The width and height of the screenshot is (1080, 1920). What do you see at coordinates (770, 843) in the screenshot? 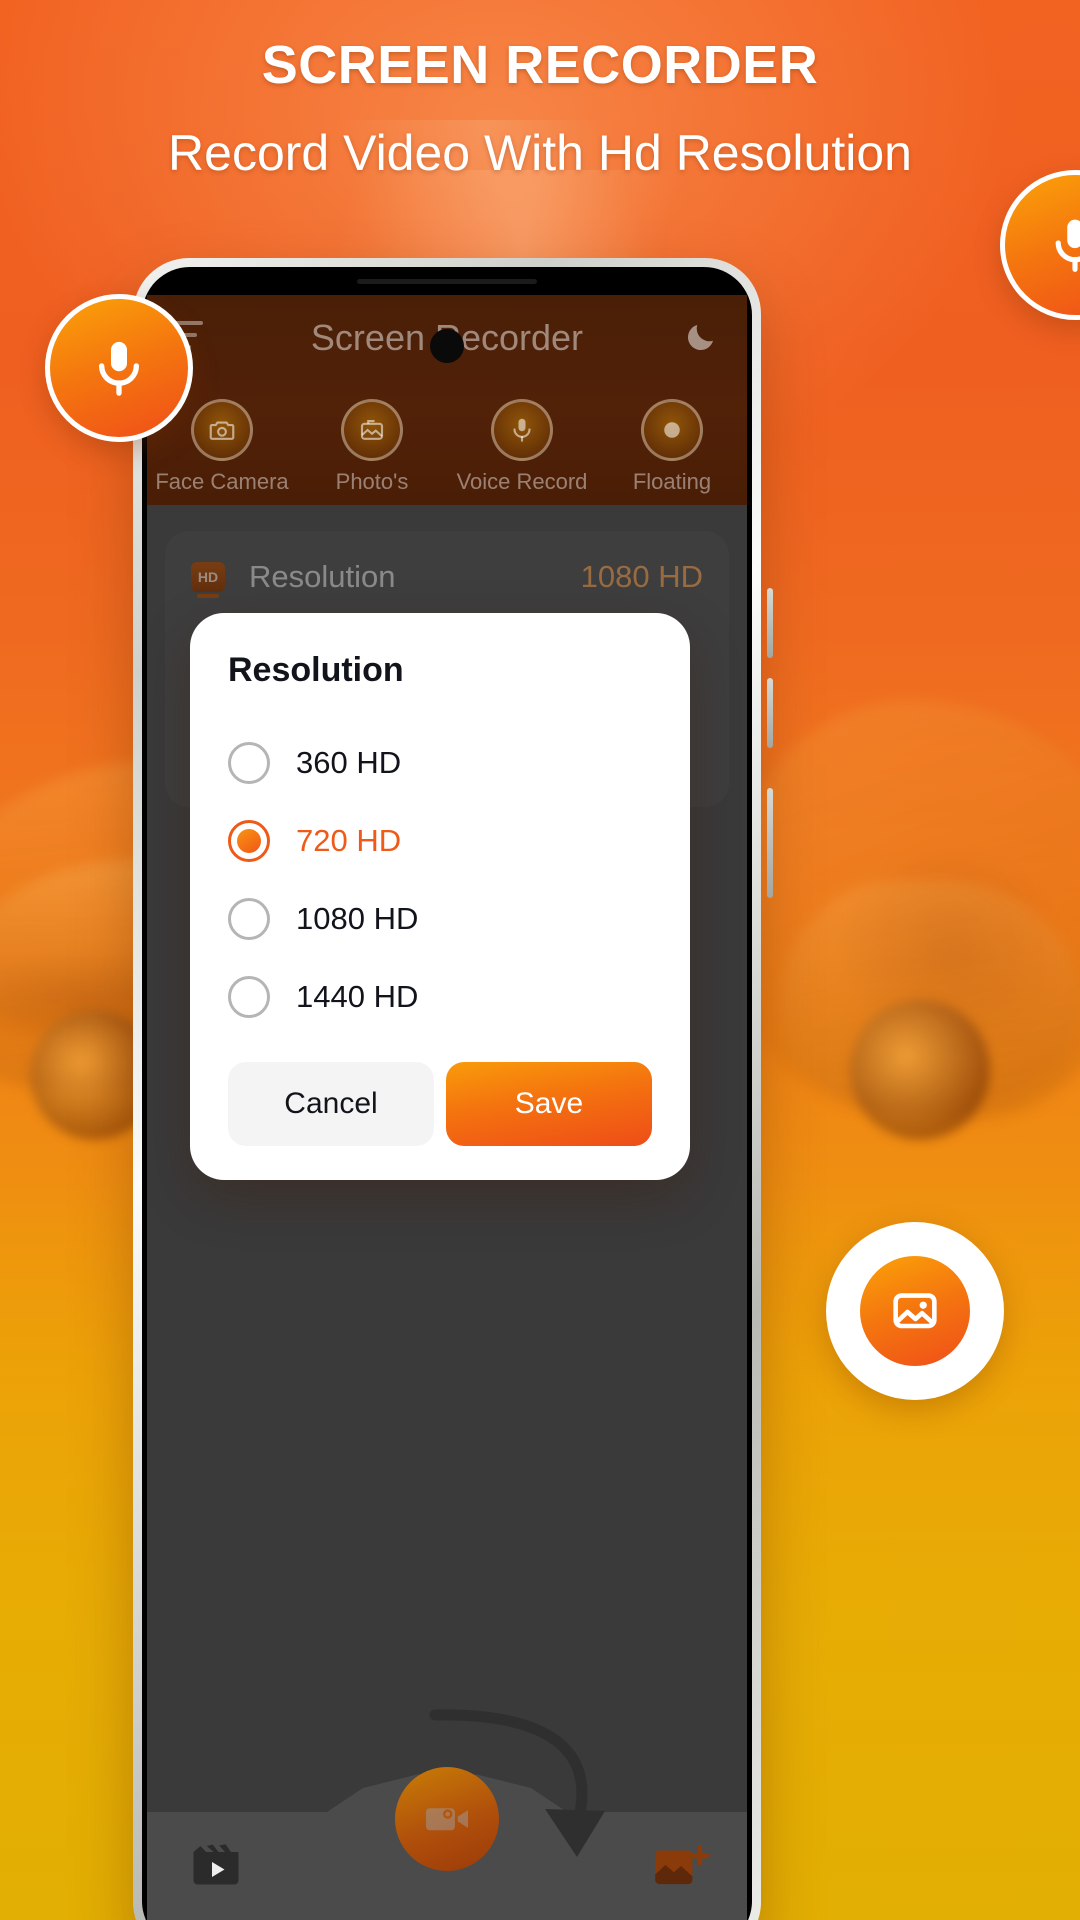
I see `phone-power-button` at bounding box center [770, 843].